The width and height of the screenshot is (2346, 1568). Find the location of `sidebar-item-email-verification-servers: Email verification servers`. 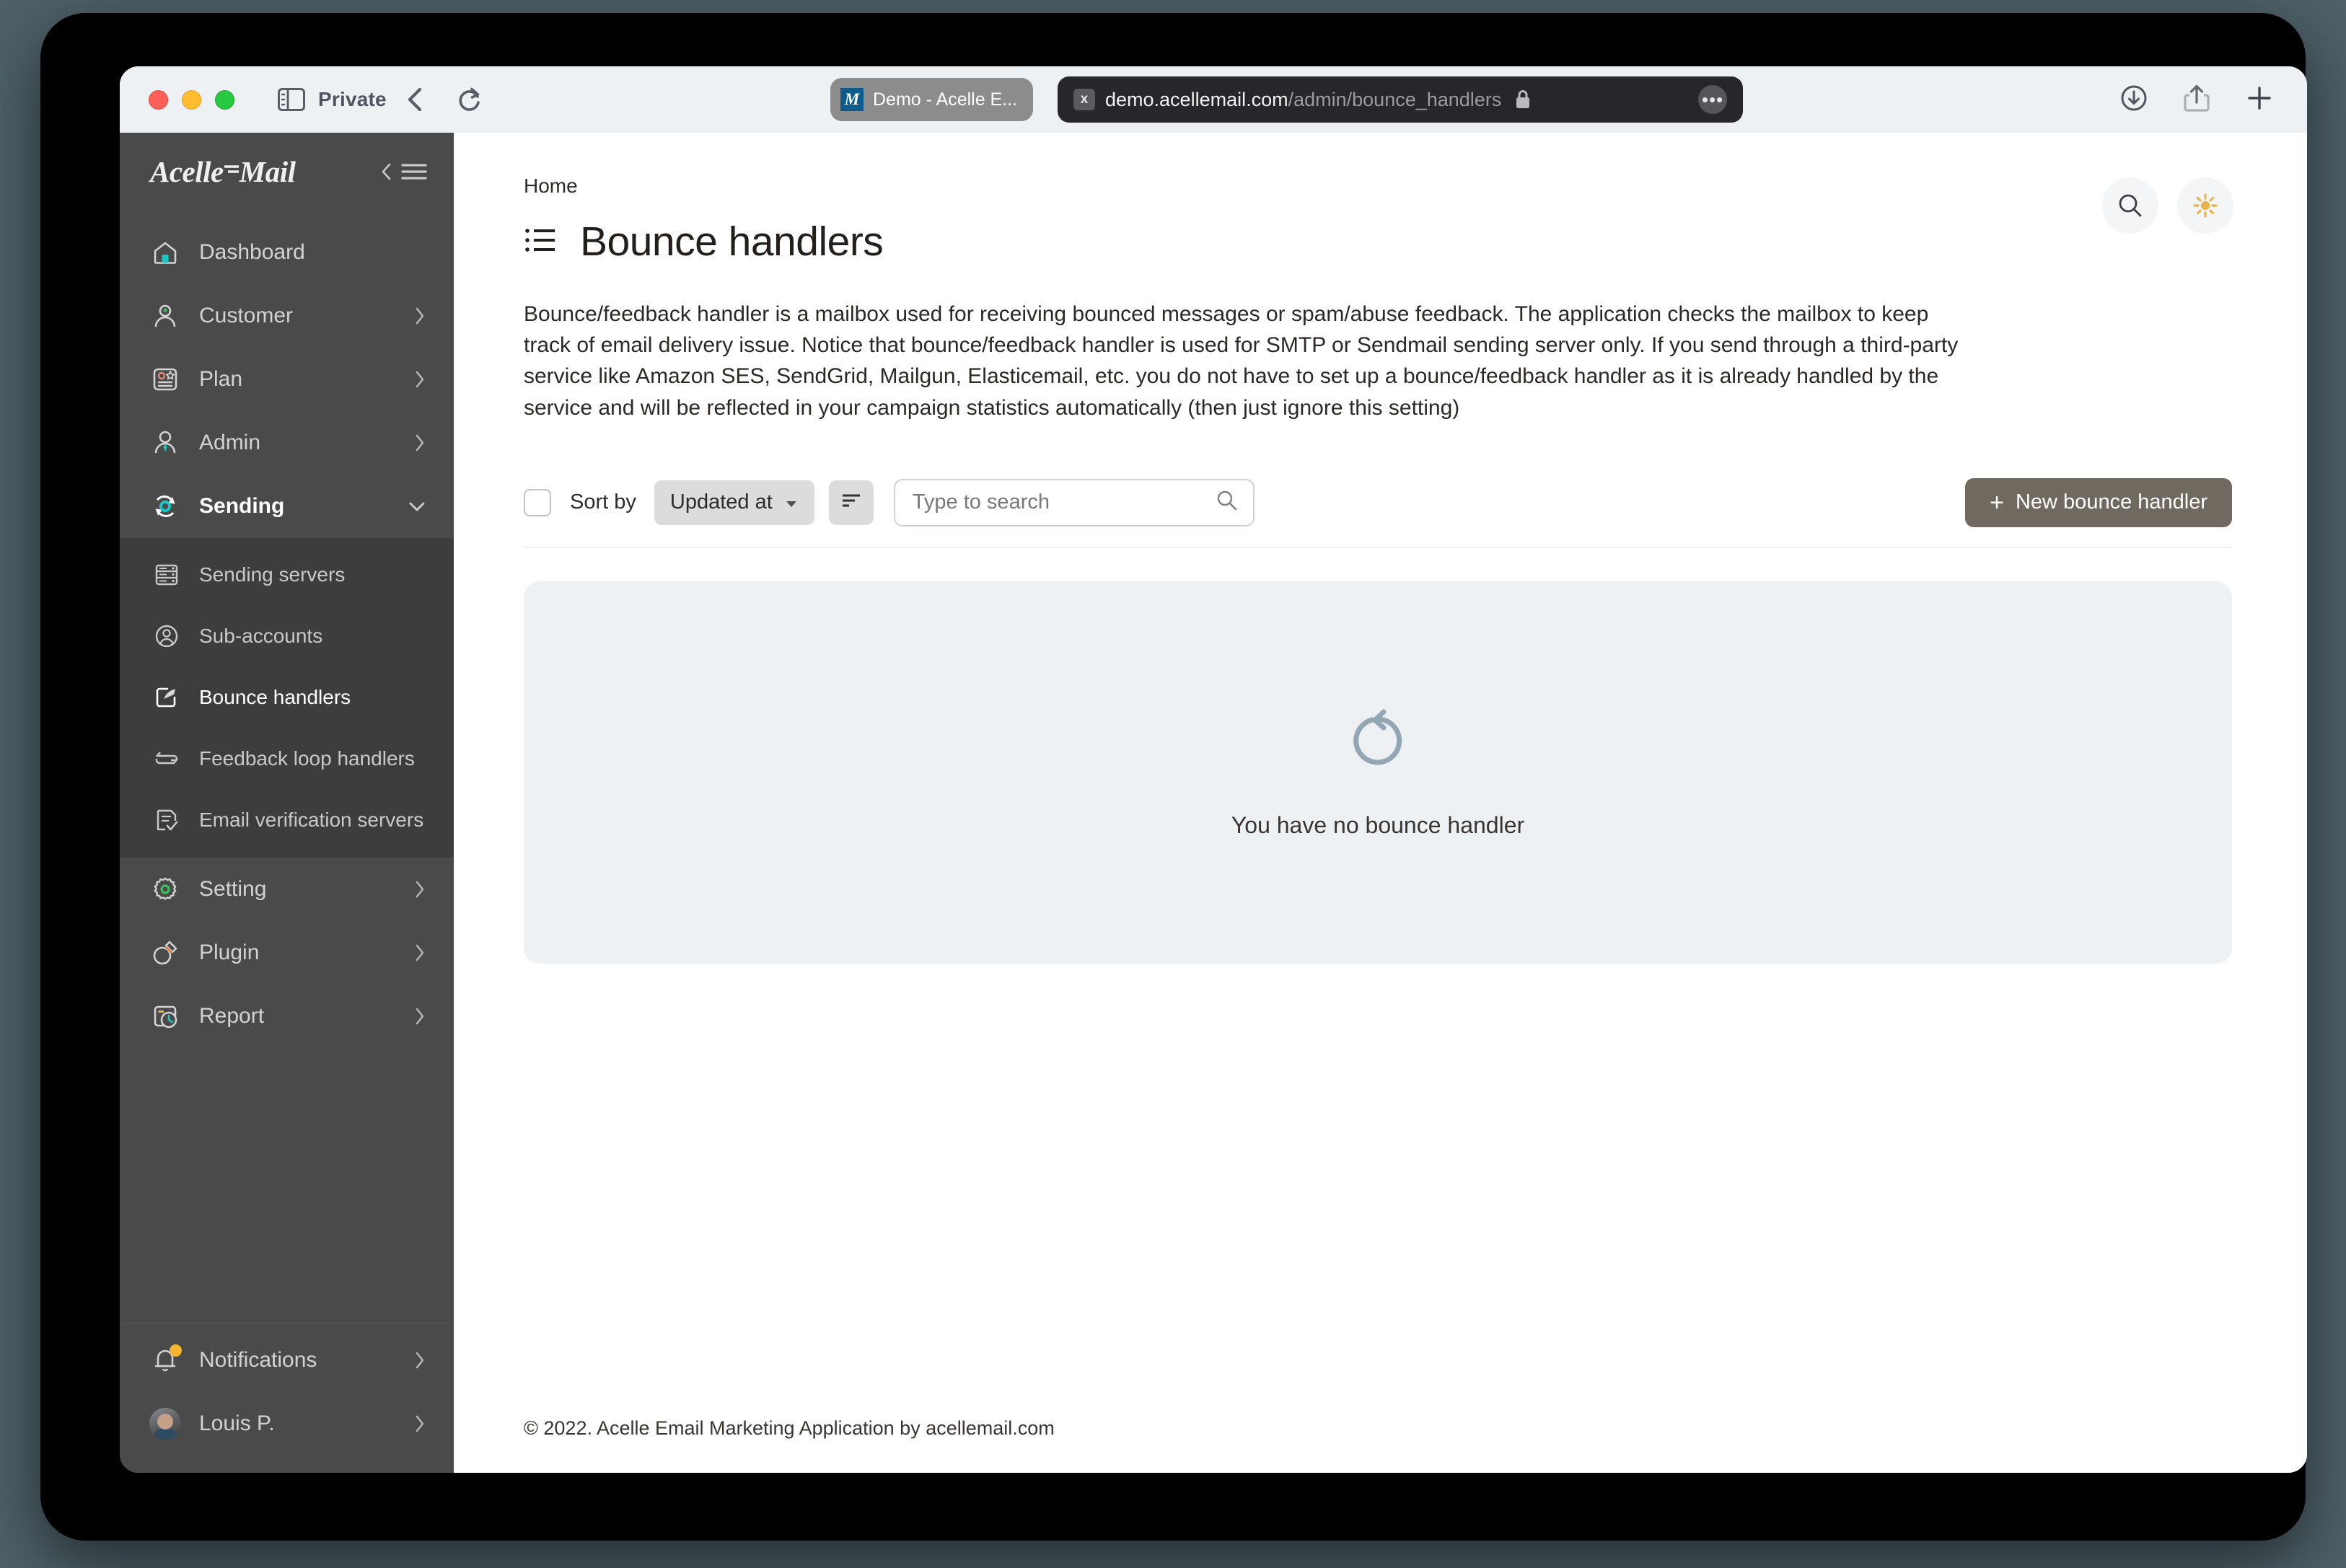

sidebar-item-email-verification-servers: Email verification servers is located at coordinates (287, 819).